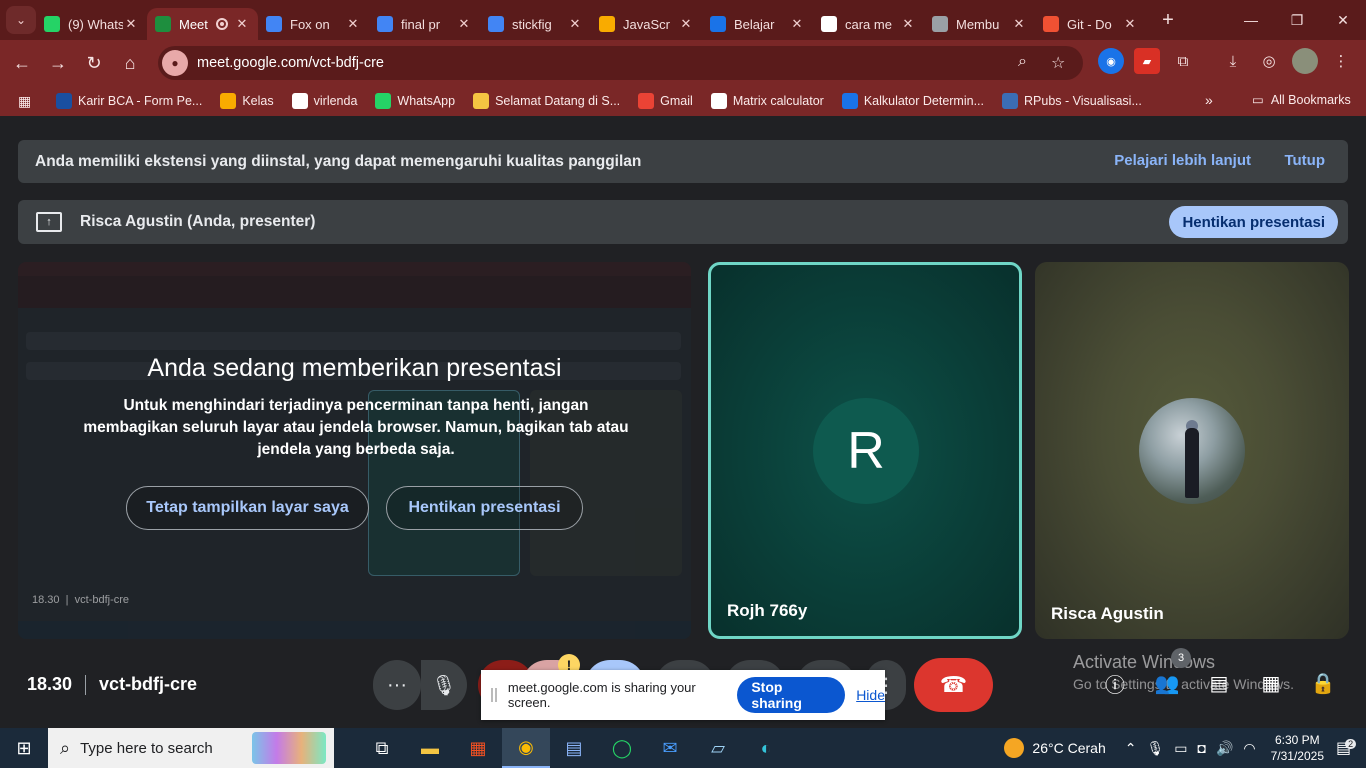 The image size is (1366, 768). I want to click on all-bookmarks: ▭ All Bookmarks, so click(1301, 100).